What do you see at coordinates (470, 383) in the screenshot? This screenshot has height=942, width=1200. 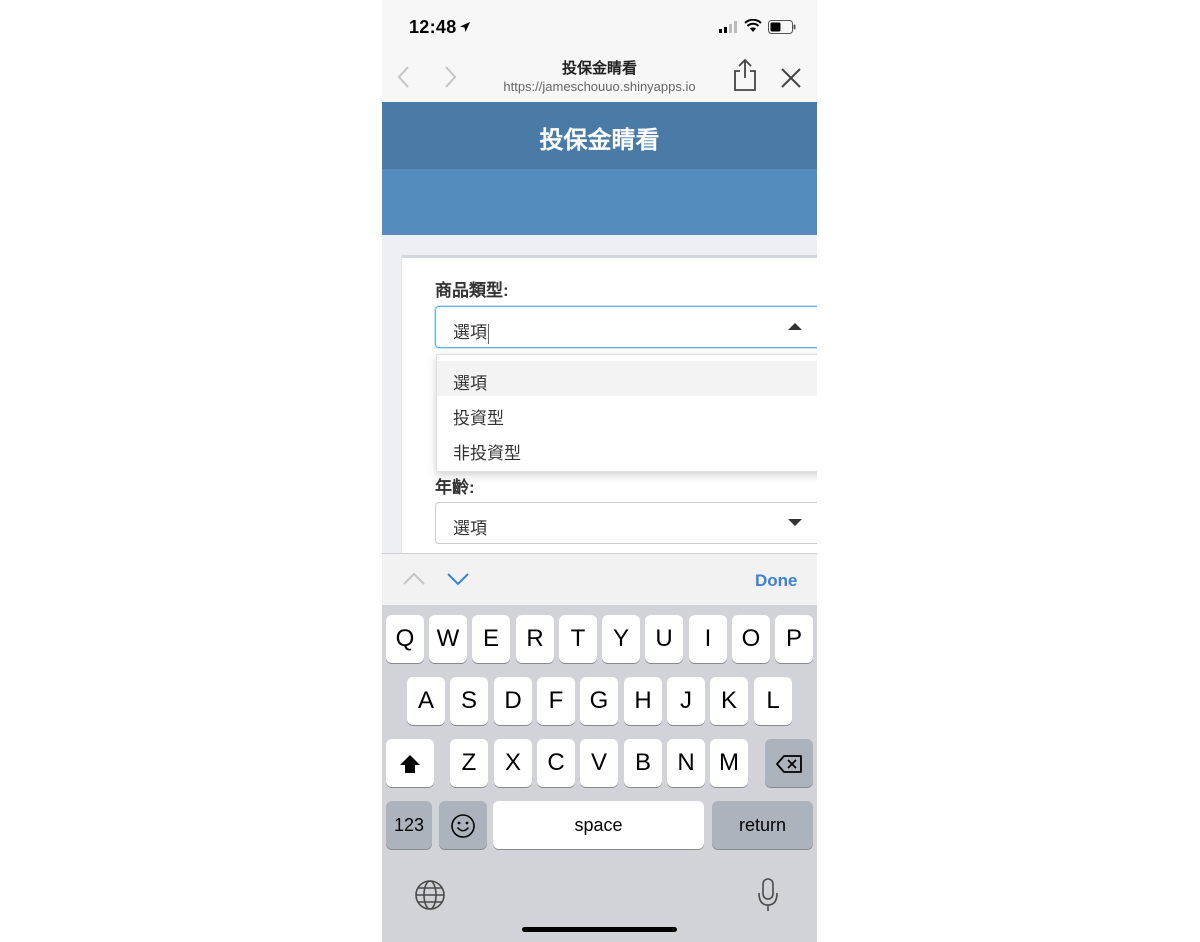 I see `option-label: 選項` at bounding box center [470, 383].